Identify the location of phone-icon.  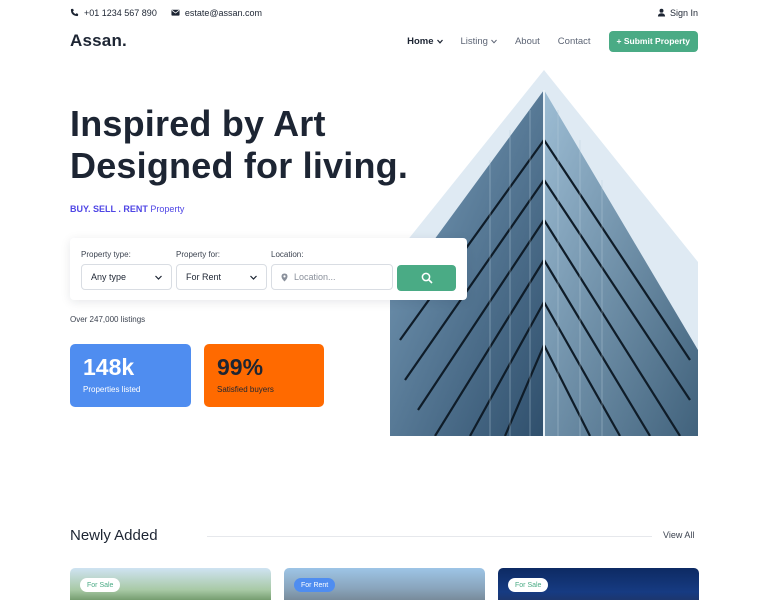
(74, 12).